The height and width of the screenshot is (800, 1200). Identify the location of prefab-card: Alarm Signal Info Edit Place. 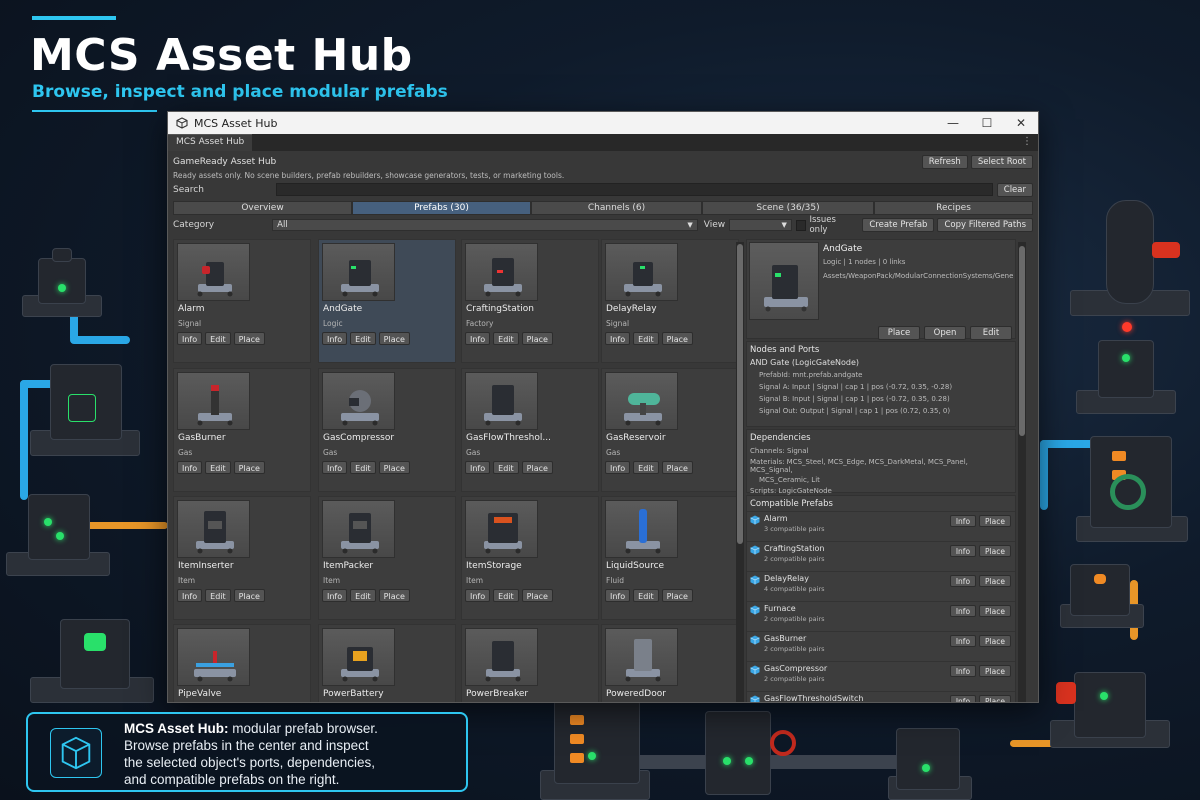
(242, 301).